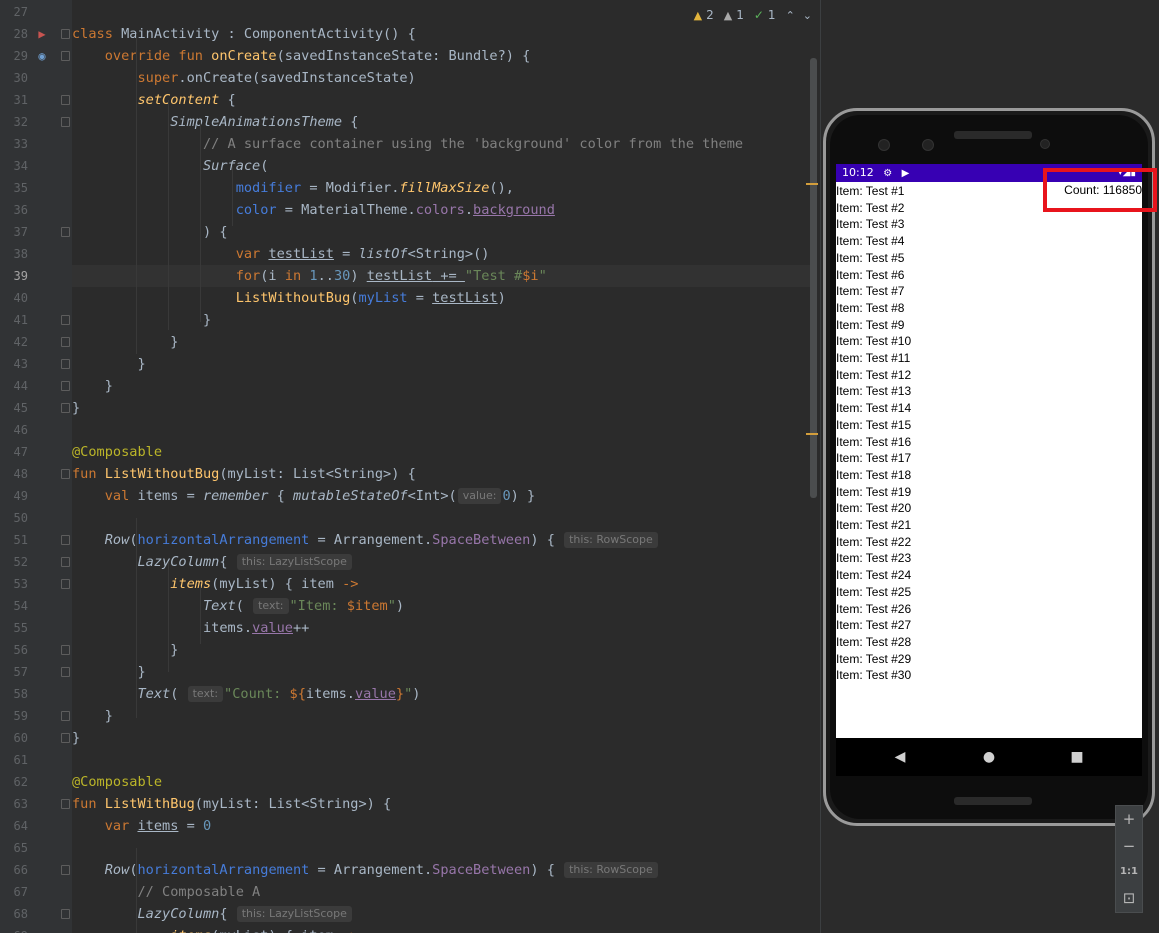 This screenshot has width=1159, height=933. What do you see at coordinates (479, 496) in the screenshot?
I see `inlay-hint: value:` at bounding box center [479, 496].